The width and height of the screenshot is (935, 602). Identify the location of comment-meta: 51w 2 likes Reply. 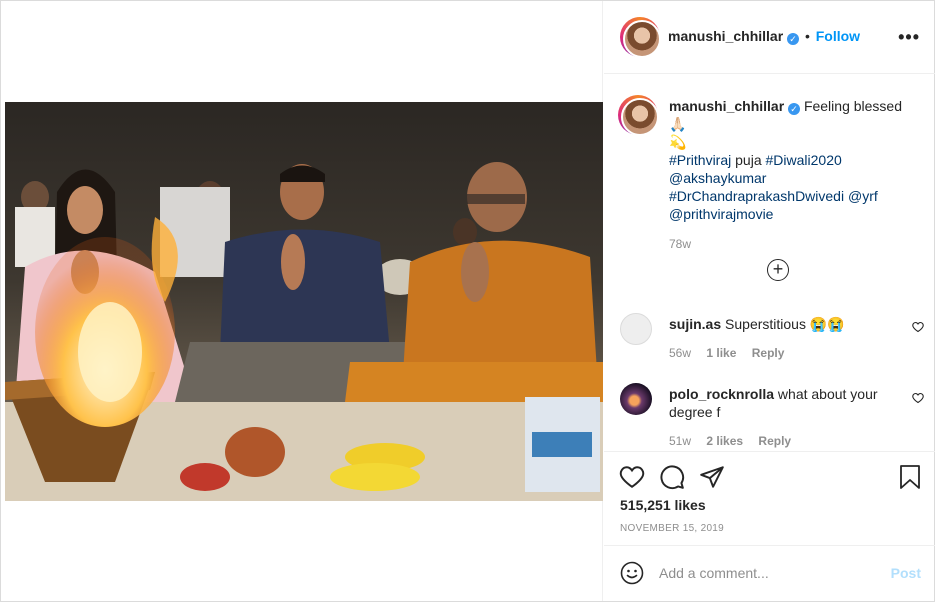
(730, 441).